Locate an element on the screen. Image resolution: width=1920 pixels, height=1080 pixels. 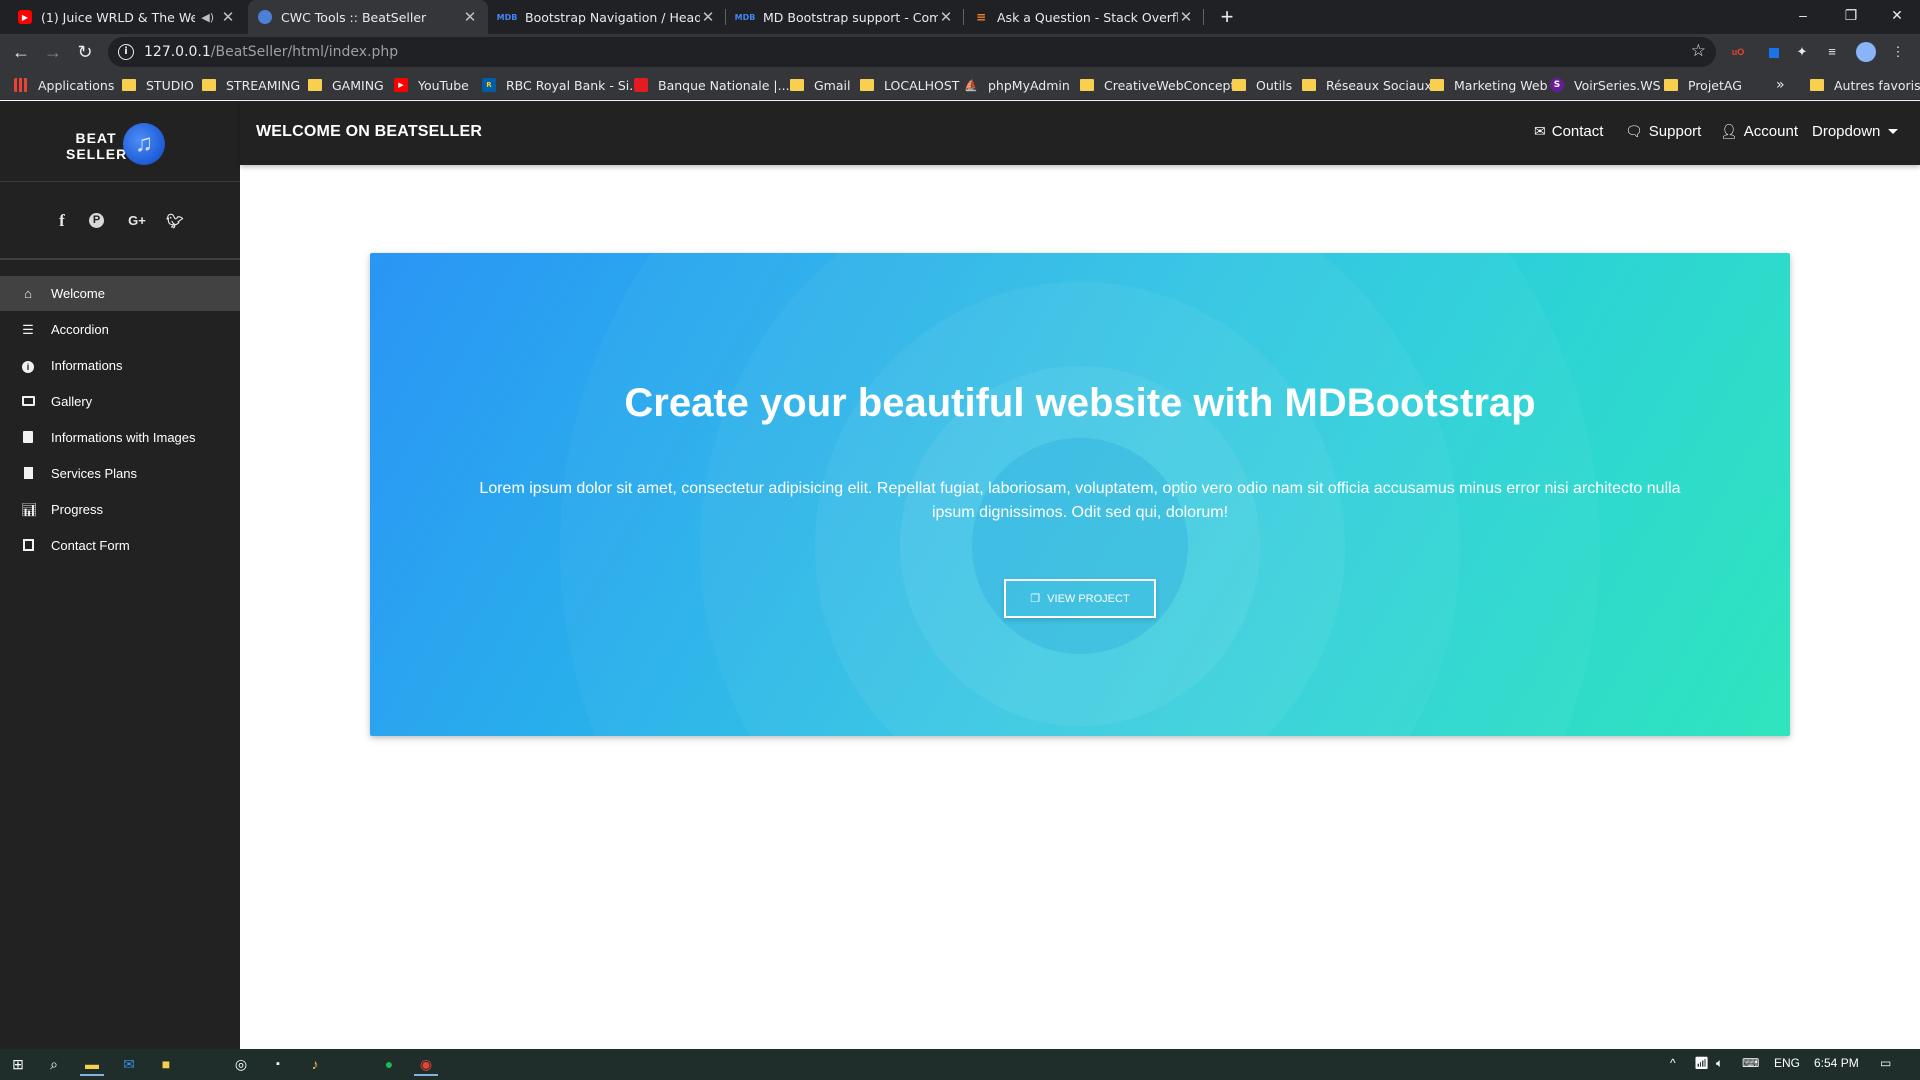
nav-account-link: 👤︎ Account is located at coordinates (1759, 131).